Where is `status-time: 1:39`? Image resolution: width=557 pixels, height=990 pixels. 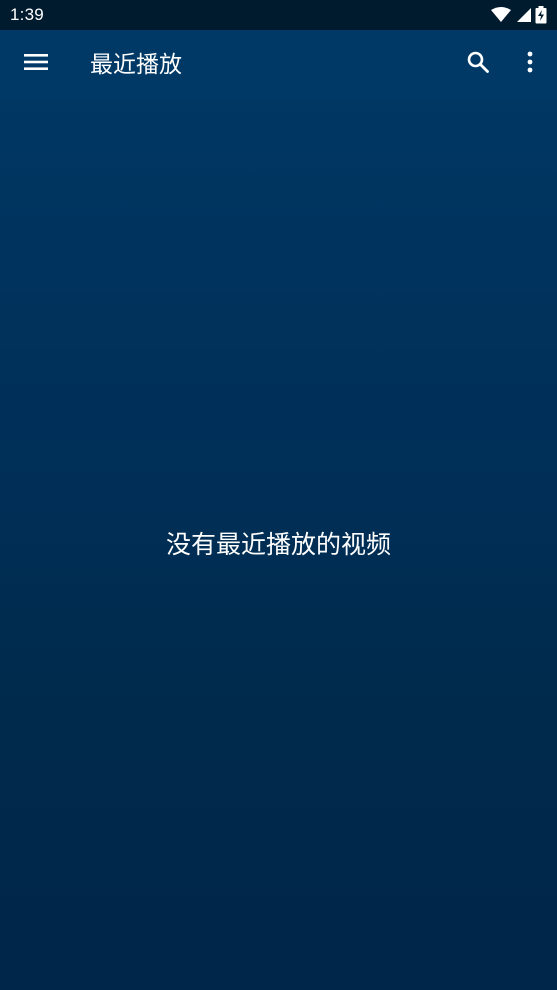 status-time: 1:39 is located at coordinates (27, 14).